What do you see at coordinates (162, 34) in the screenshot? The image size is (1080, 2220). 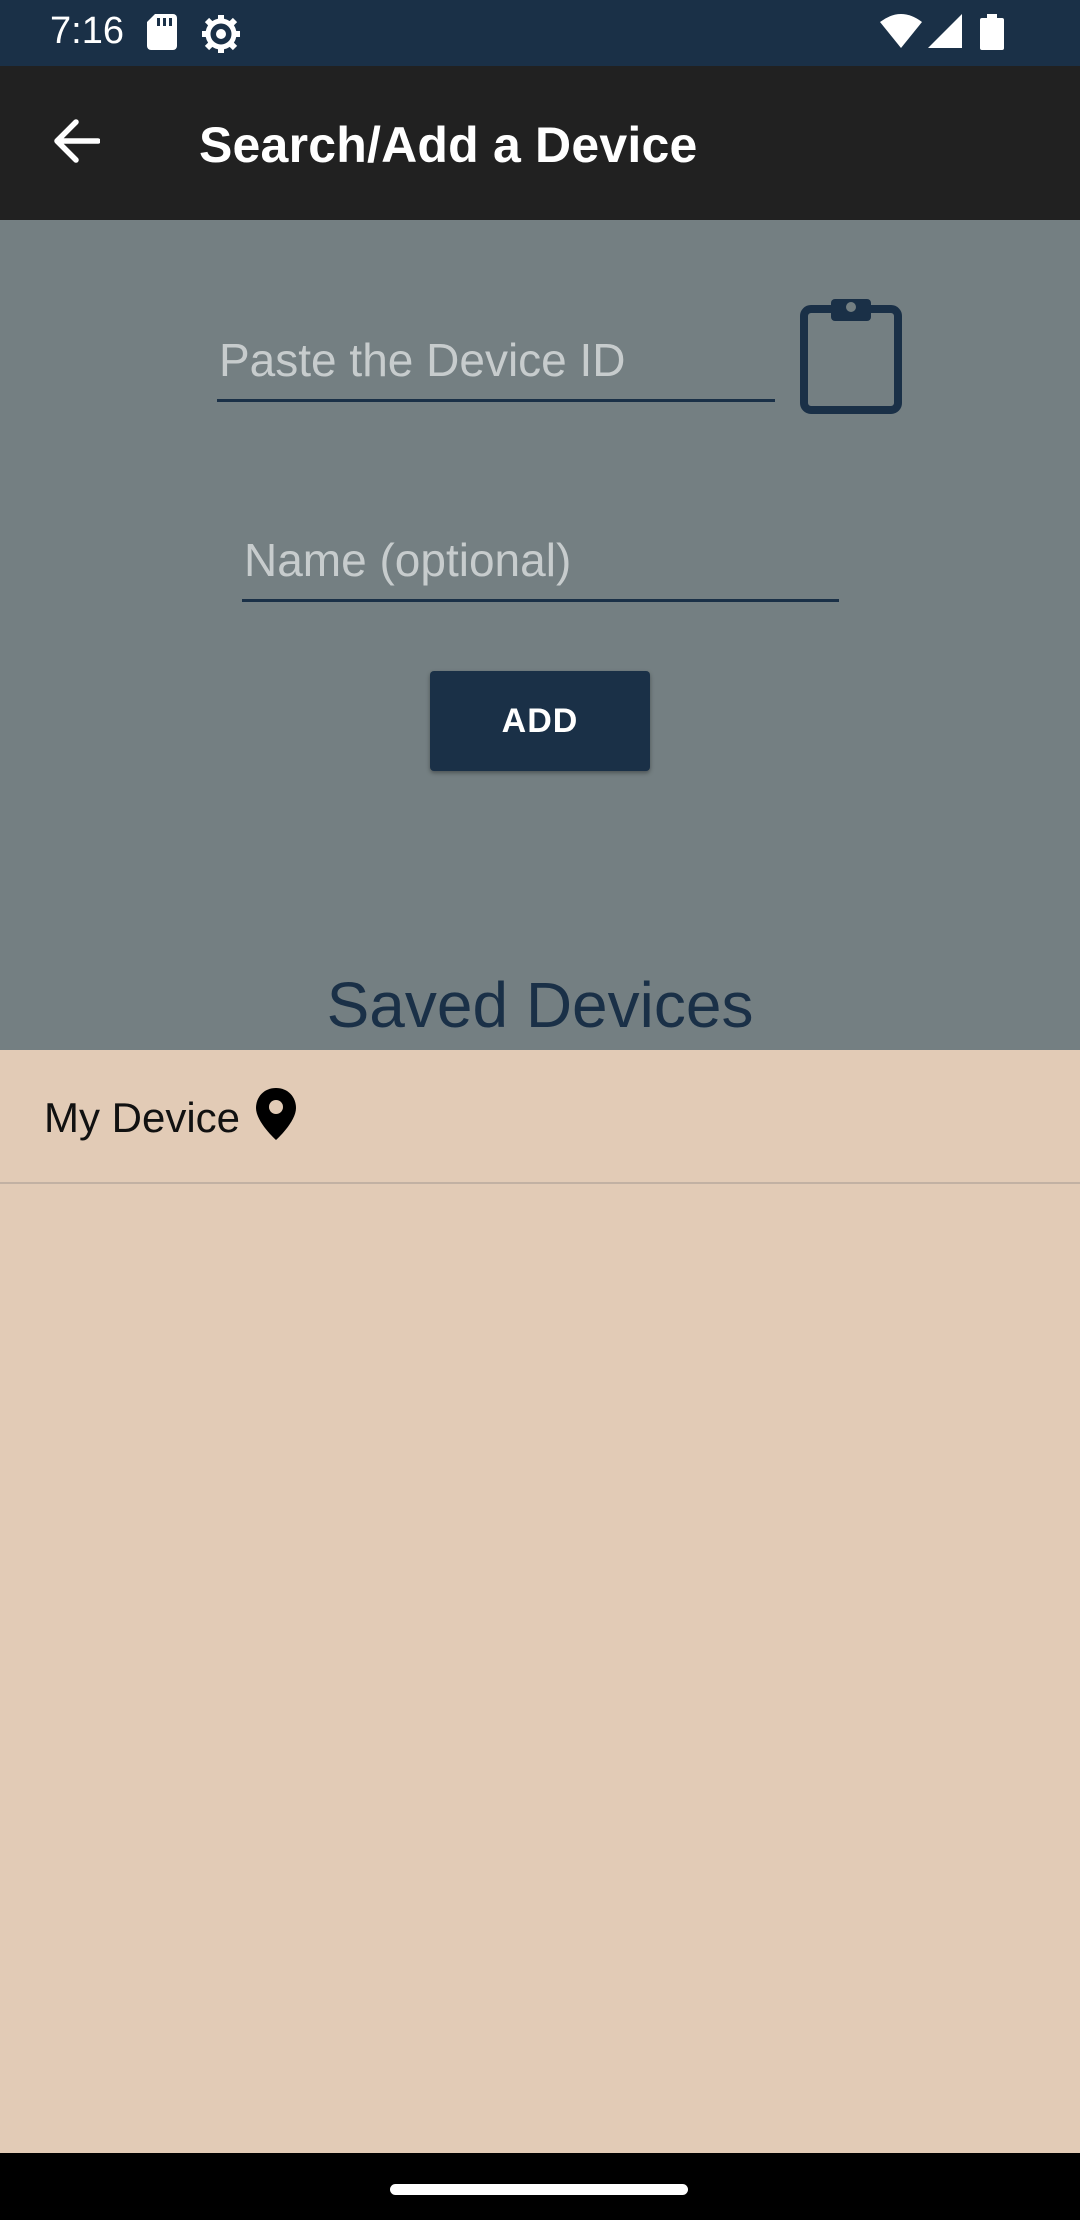 I see `sd-card-icon` at bounding box center [162, 34].